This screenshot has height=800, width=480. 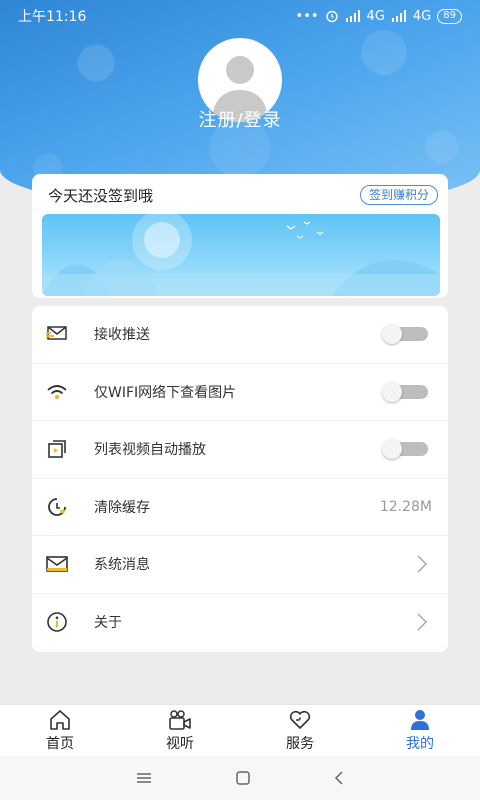 What do you see at coordinates (300, 743) in the screenshot?
I see `tab-label-service: 服务` at bounding box center [300, 743].